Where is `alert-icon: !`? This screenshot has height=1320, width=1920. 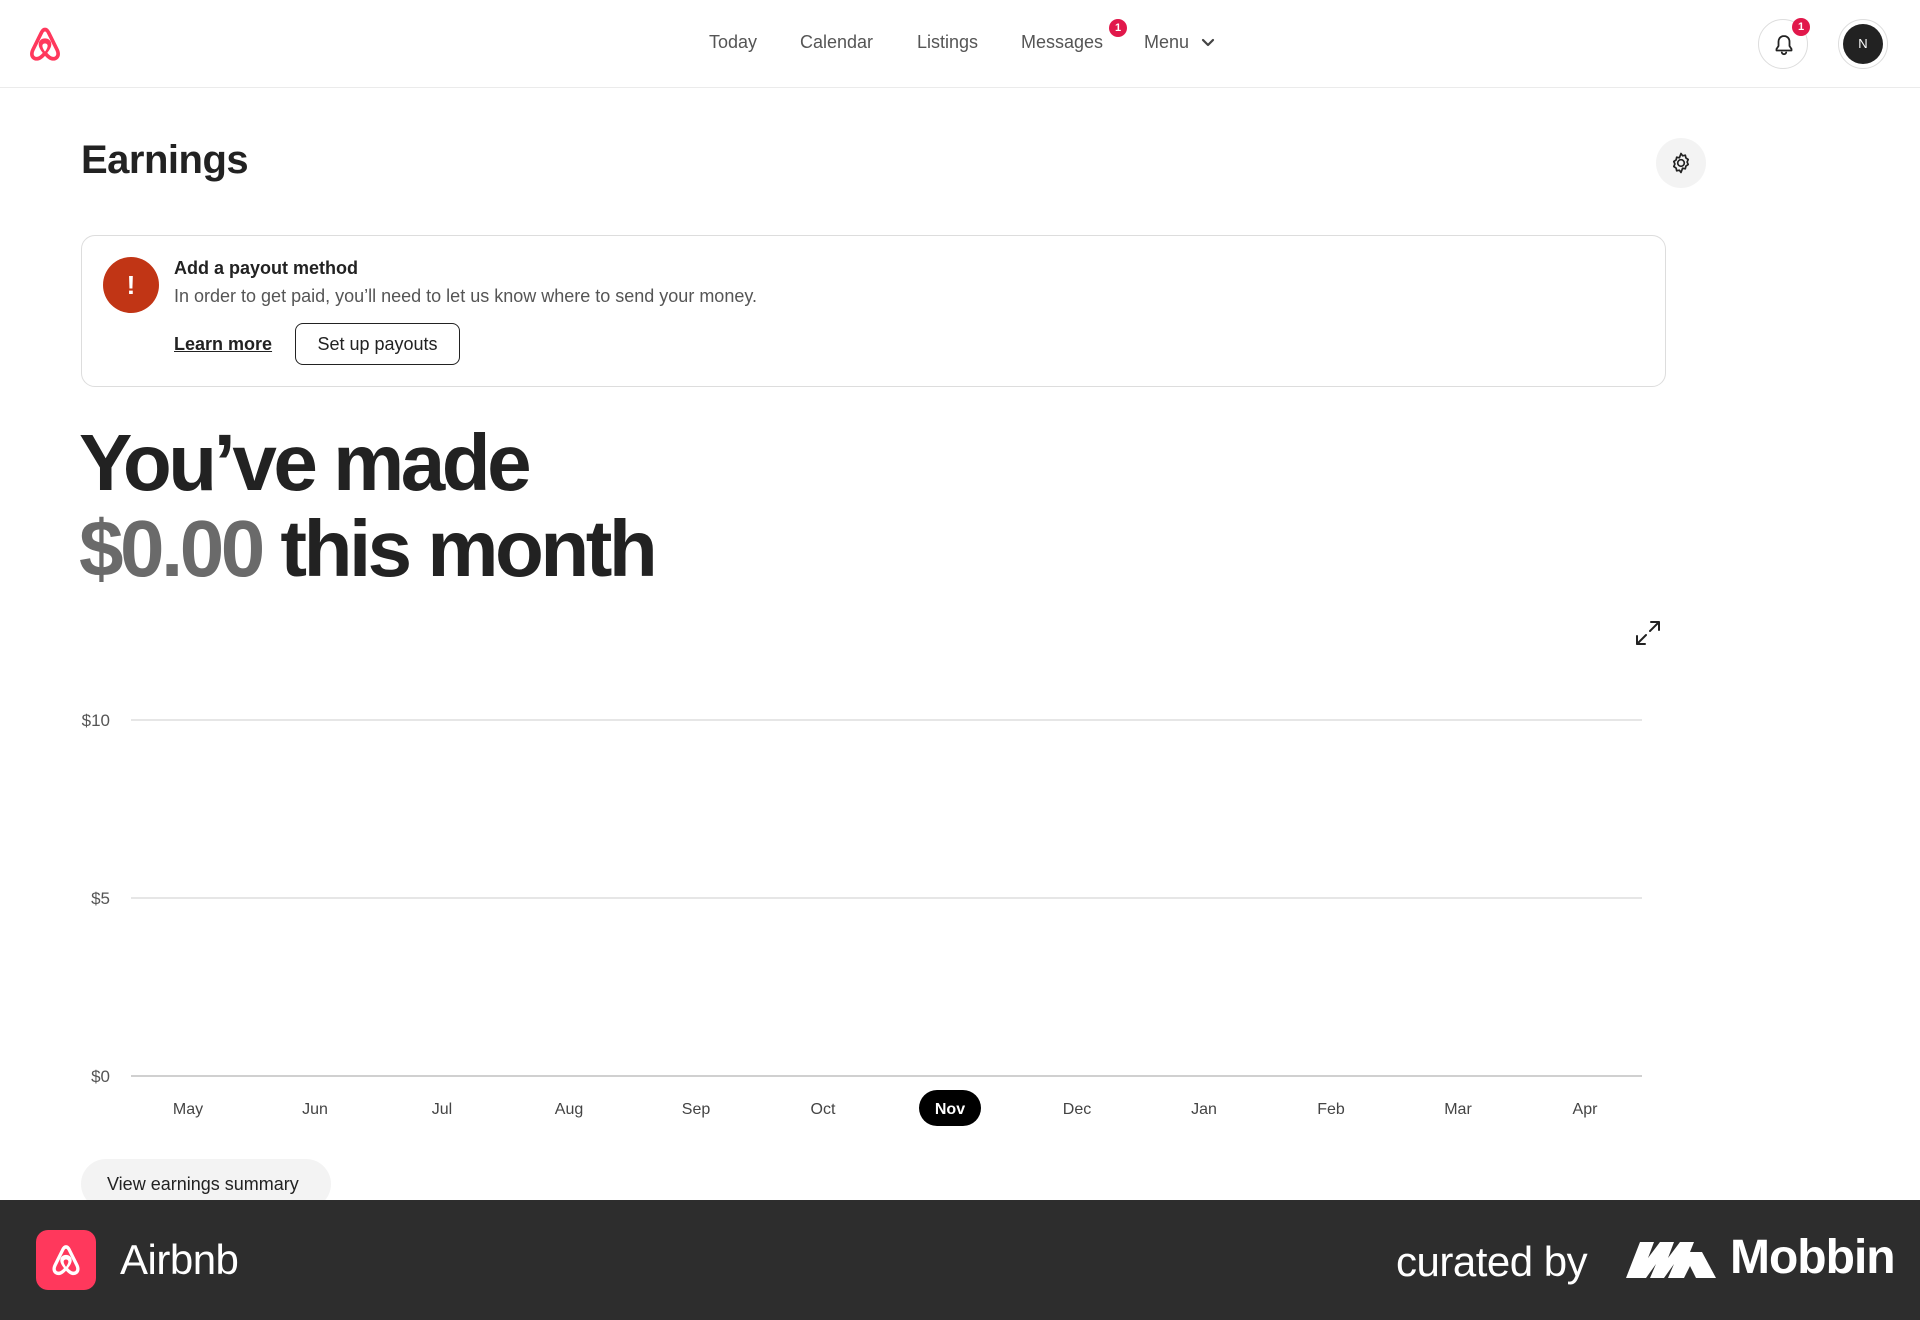 alert-icon: ! is located at coordinates (131, 285).